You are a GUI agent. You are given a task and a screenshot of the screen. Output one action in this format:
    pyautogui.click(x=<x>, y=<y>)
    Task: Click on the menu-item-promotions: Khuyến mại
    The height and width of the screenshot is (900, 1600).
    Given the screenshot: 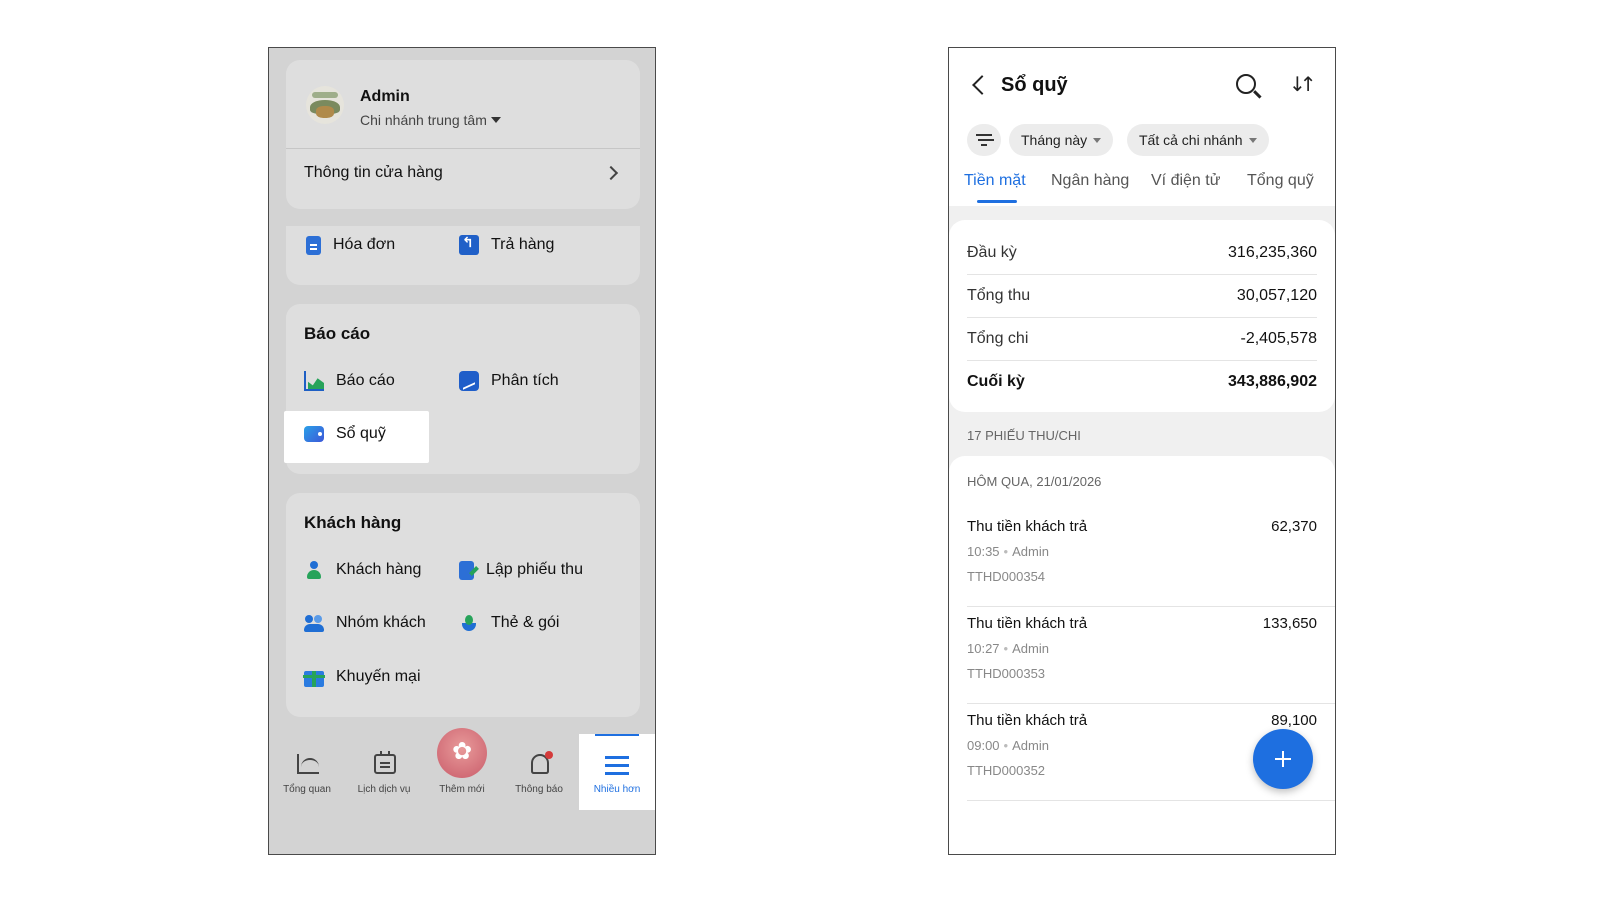 What is the action you would take?
    pyautogui.click(x=362, y=677)
    